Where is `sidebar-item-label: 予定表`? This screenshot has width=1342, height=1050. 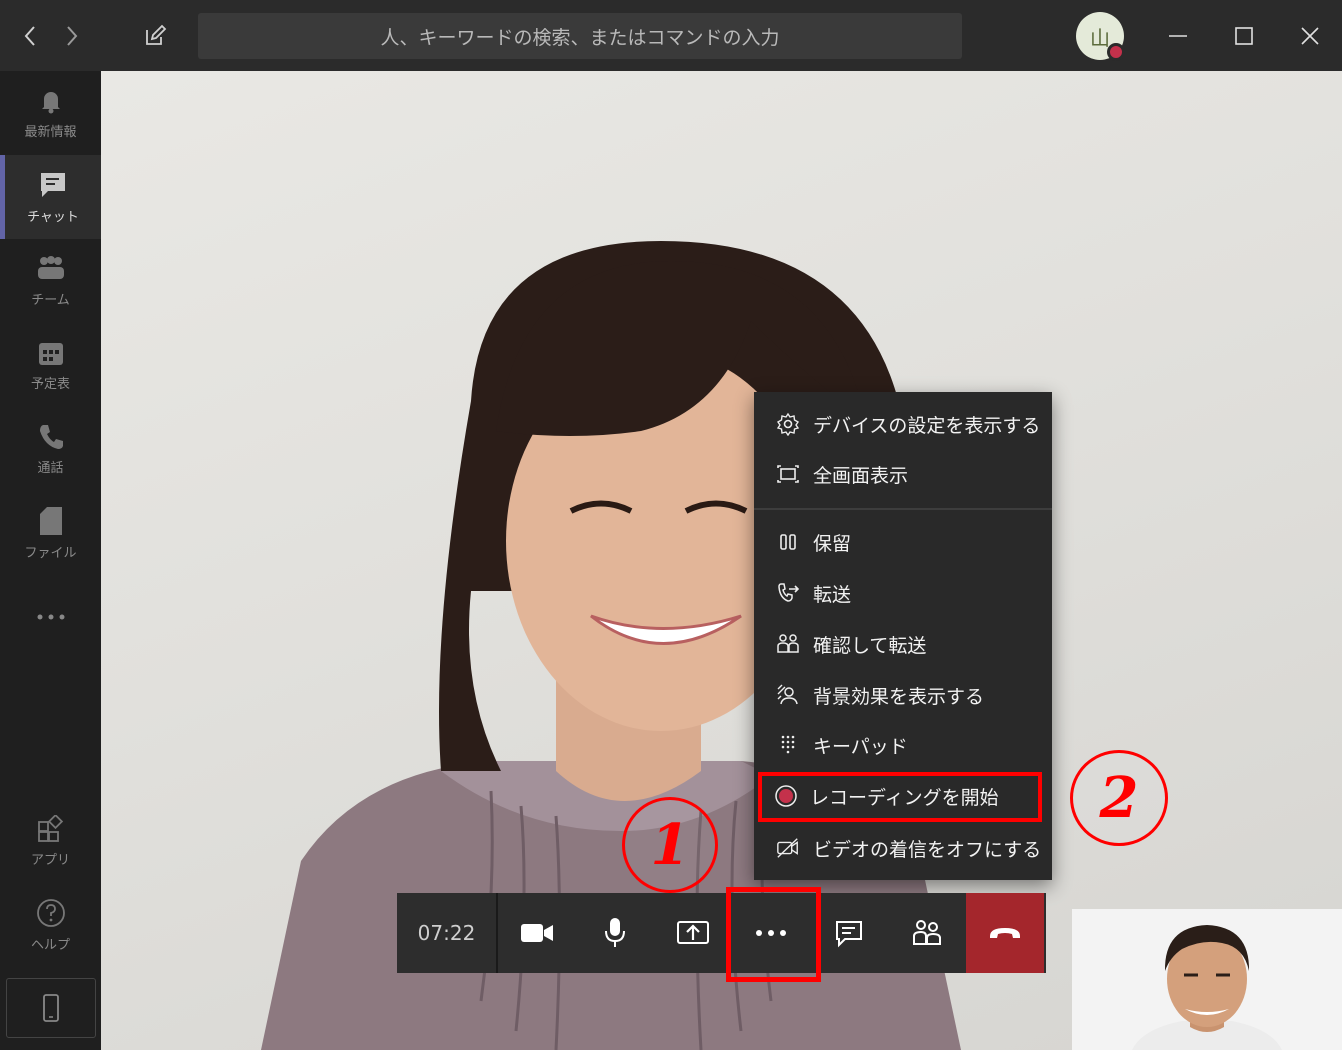
sidebar-item-label: 予定表 is located at coordinates (50, 384).